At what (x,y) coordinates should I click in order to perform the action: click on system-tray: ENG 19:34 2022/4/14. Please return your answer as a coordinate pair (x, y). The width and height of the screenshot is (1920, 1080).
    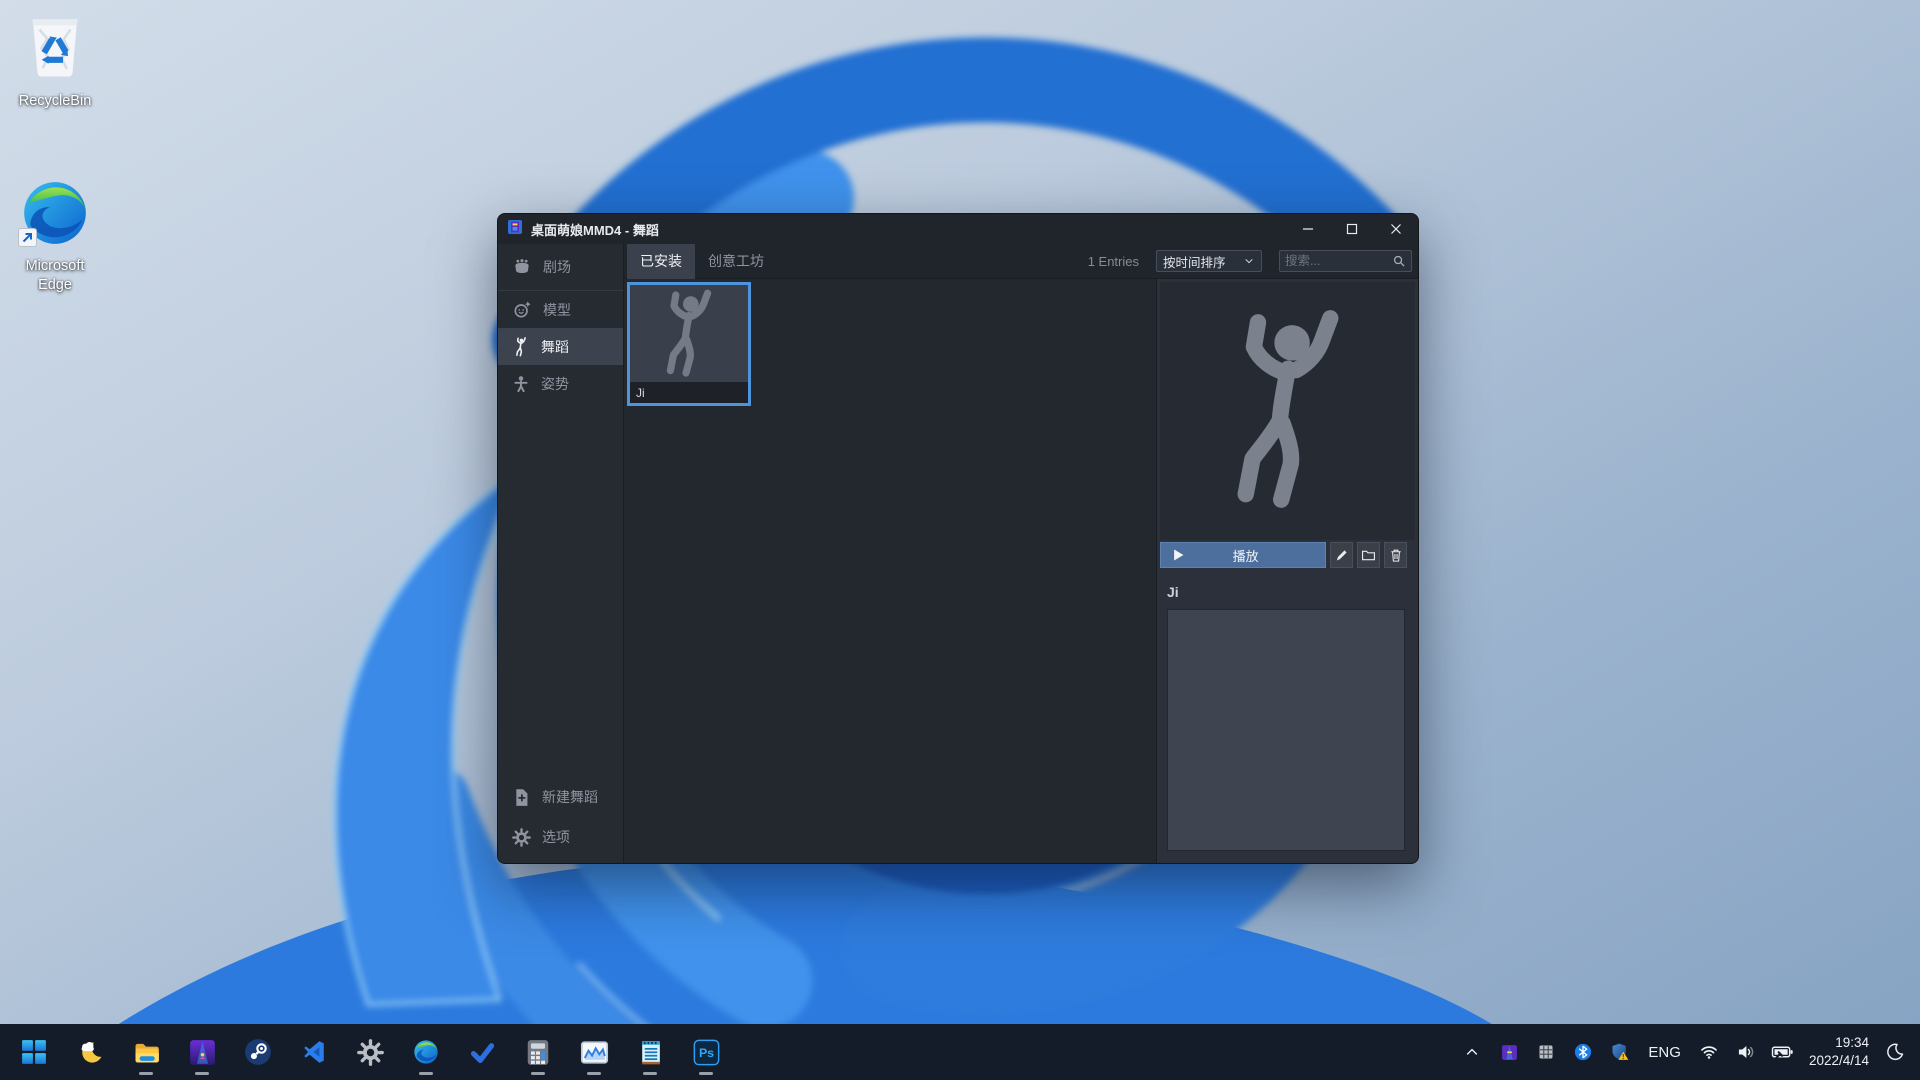
    Looking at the image, I should click on (1688, 1052).